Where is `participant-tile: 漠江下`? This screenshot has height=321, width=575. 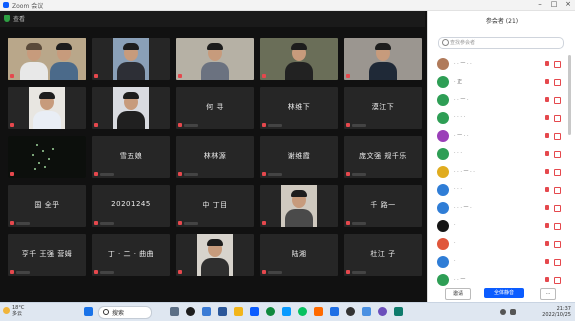
participant-tile: 漠江下 is located at coordinates (383, 108).